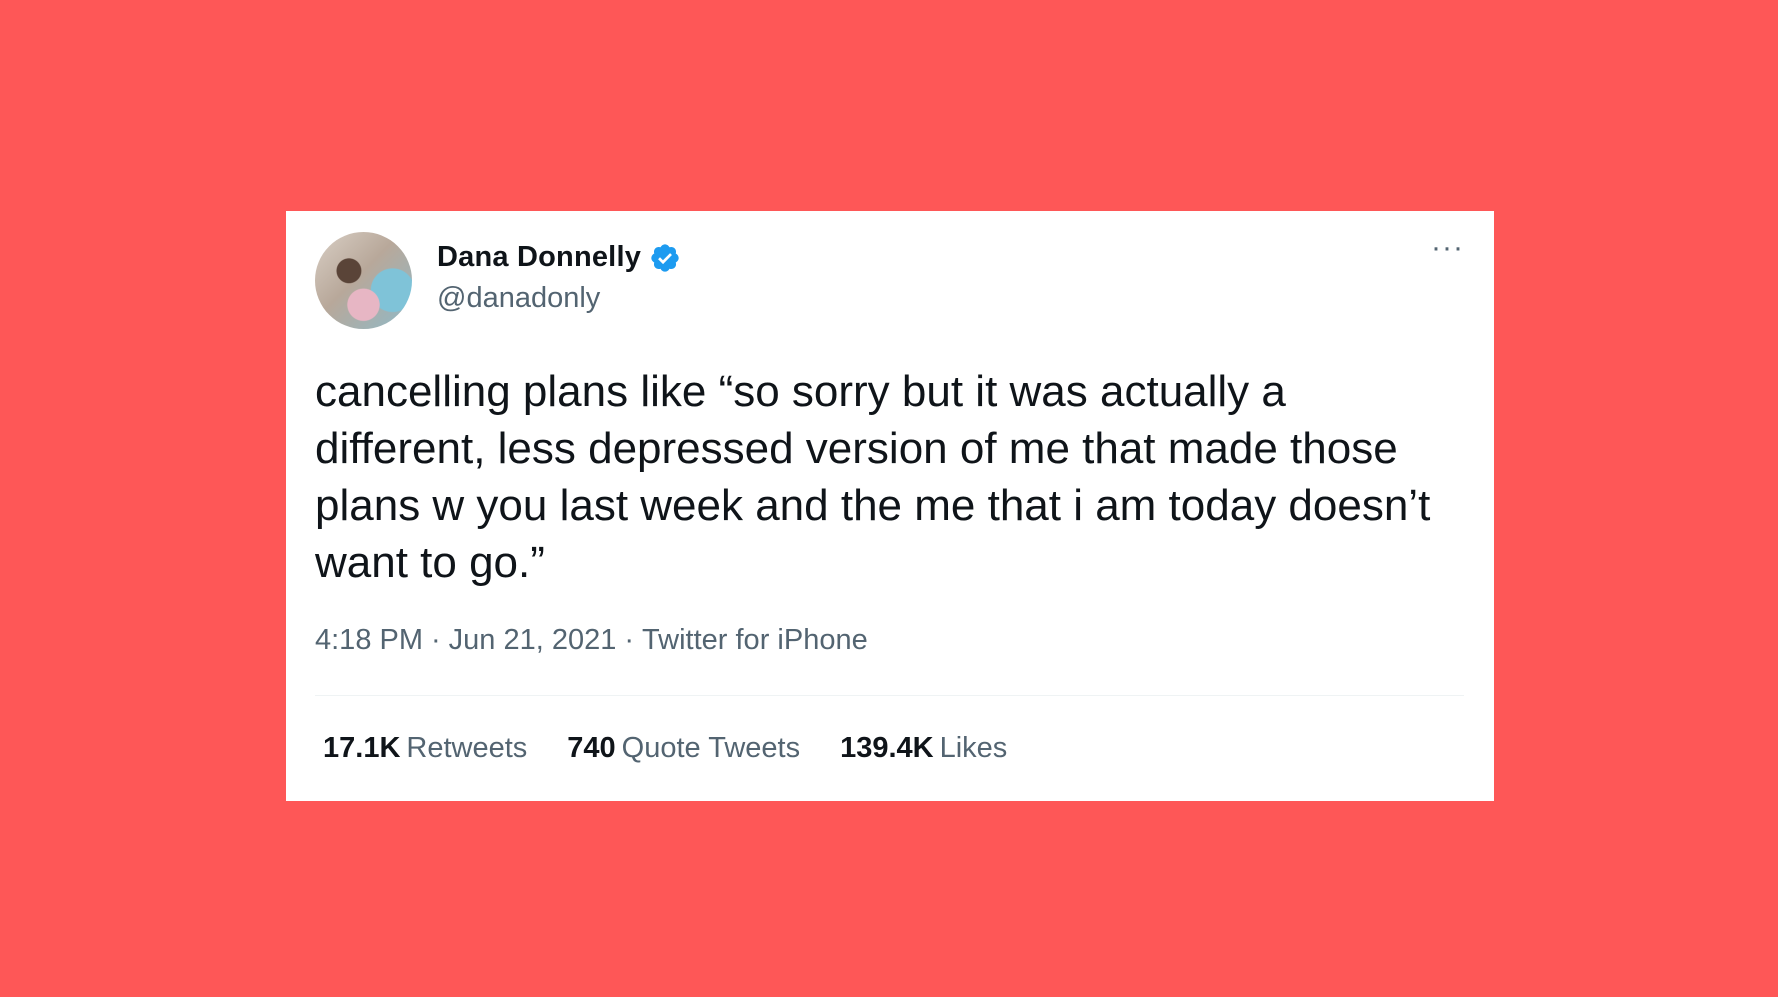  Describe the element at coordinates (362, 748) in the screenshot. I see `retweets-count: 17.1K` at that location.